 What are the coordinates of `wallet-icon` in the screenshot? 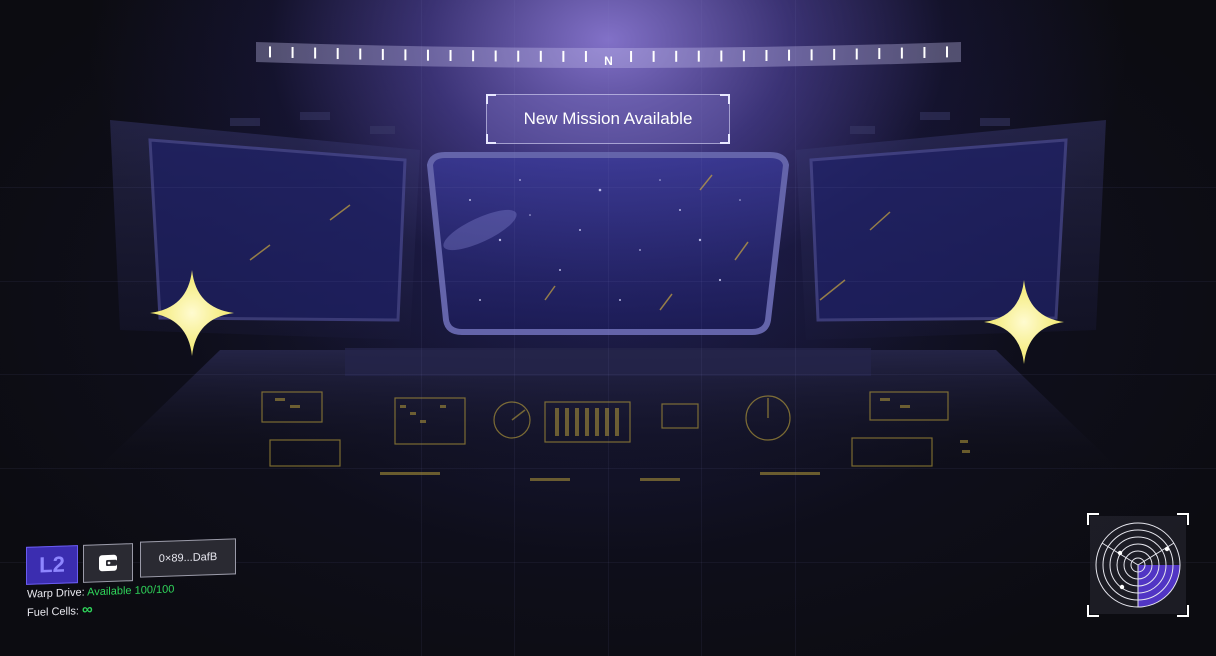 It's located at (108, 563).